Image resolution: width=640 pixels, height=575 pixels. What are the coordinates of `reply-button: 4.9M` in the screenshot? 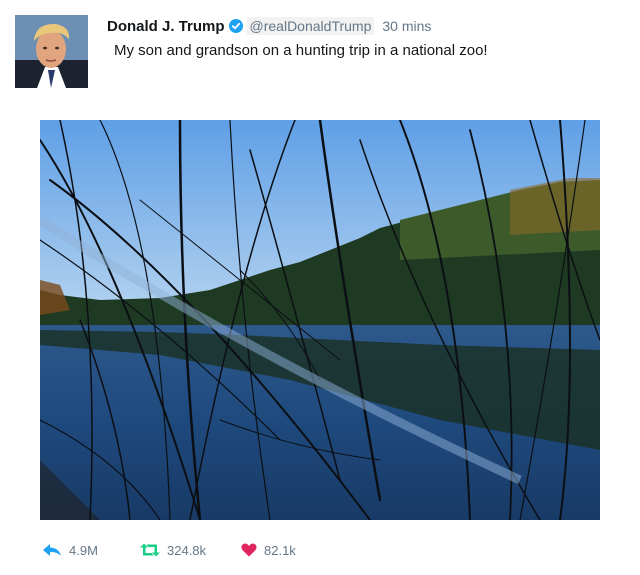 It's located at (78, 550).